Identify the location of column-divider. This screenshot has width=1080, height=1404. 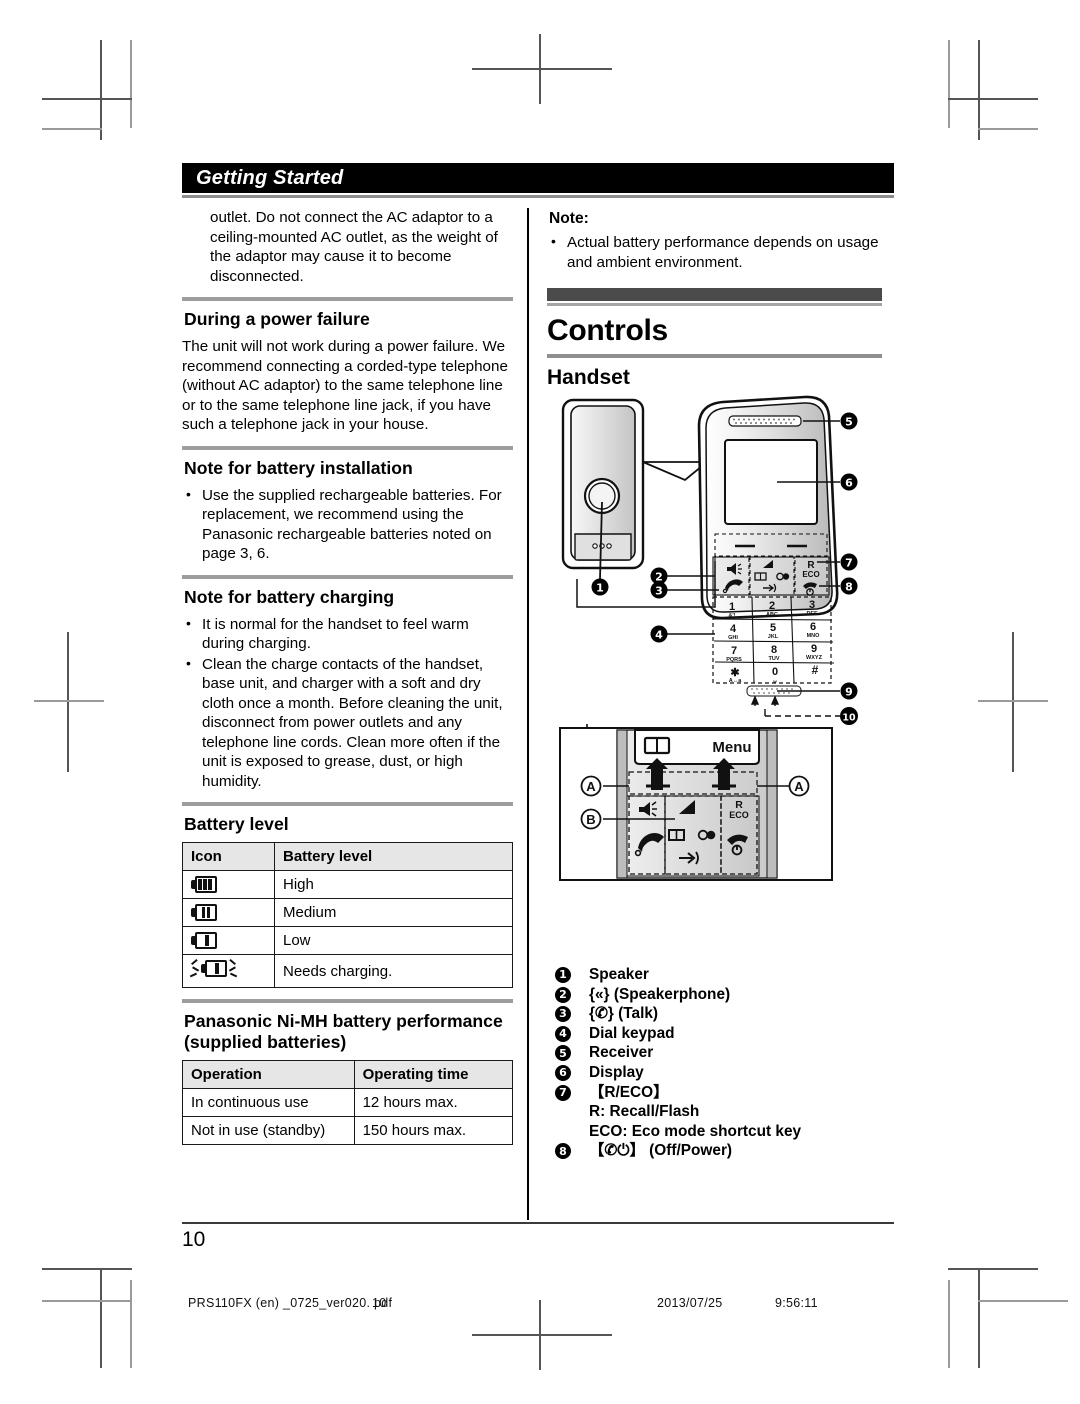
(528, 714).